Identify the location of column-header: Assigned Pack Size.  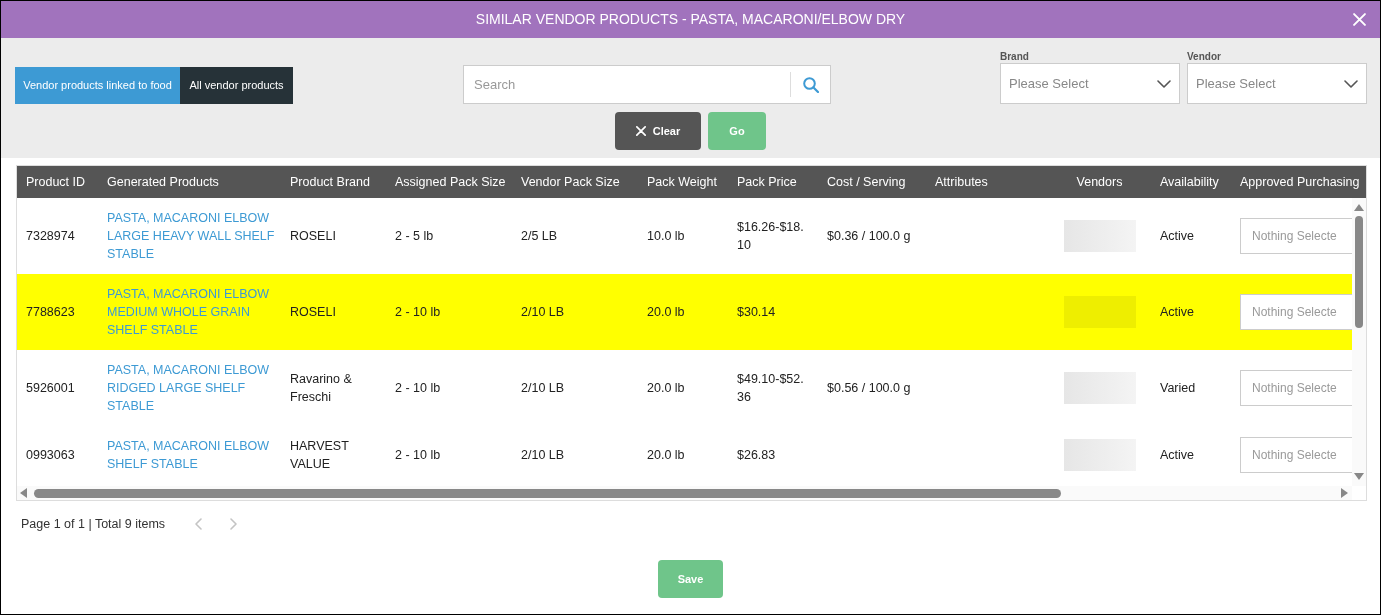
(450, 182).